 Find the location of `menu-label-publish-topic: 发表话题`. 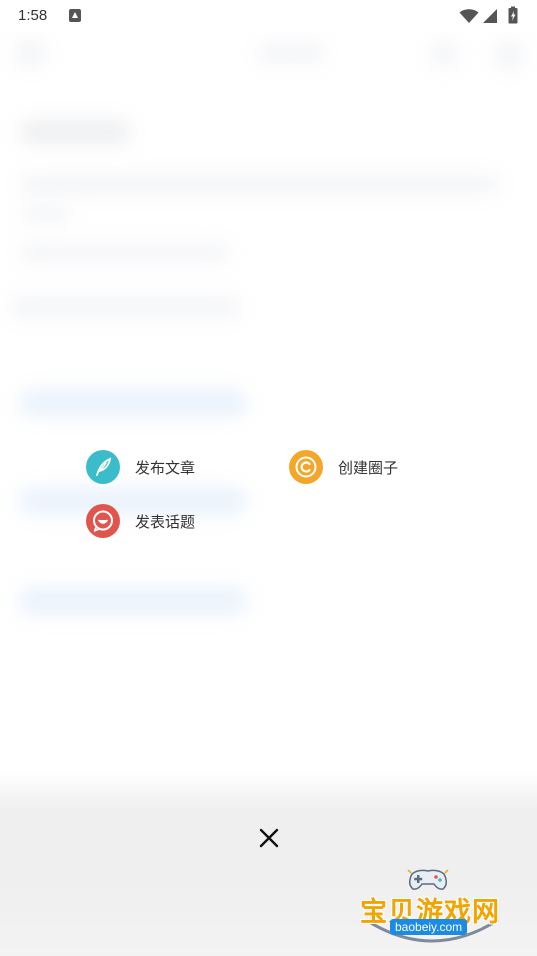

menu-label-publish-topic: 发表话题 is located at coordinates (165, 521).